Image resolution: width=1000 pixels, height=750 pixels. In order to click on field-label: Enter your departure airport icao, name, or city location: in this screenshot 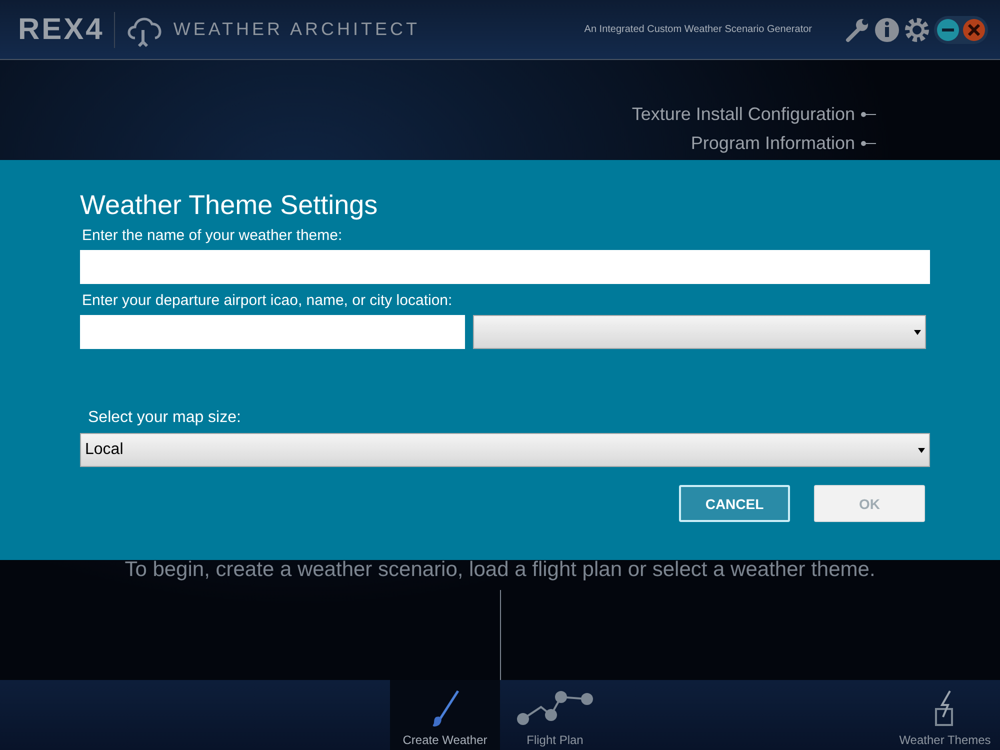, I will do `click(268, 300)`.